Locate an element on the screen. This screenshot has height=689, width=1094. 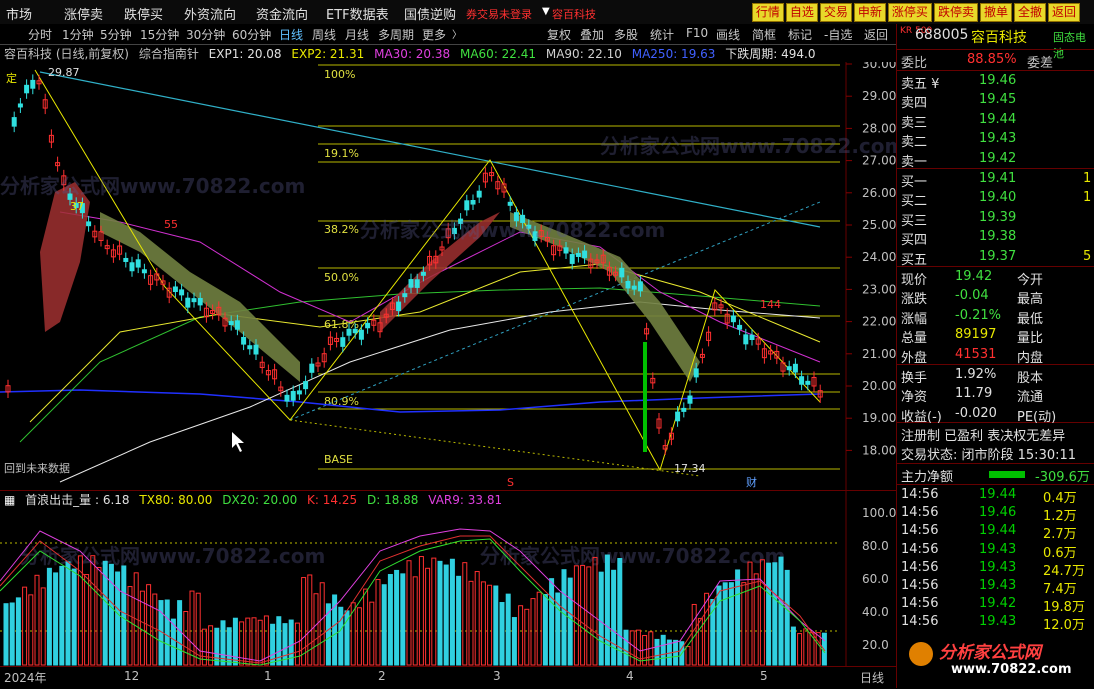
stat-label: 涨跌 is located at coordinates (914, 300).